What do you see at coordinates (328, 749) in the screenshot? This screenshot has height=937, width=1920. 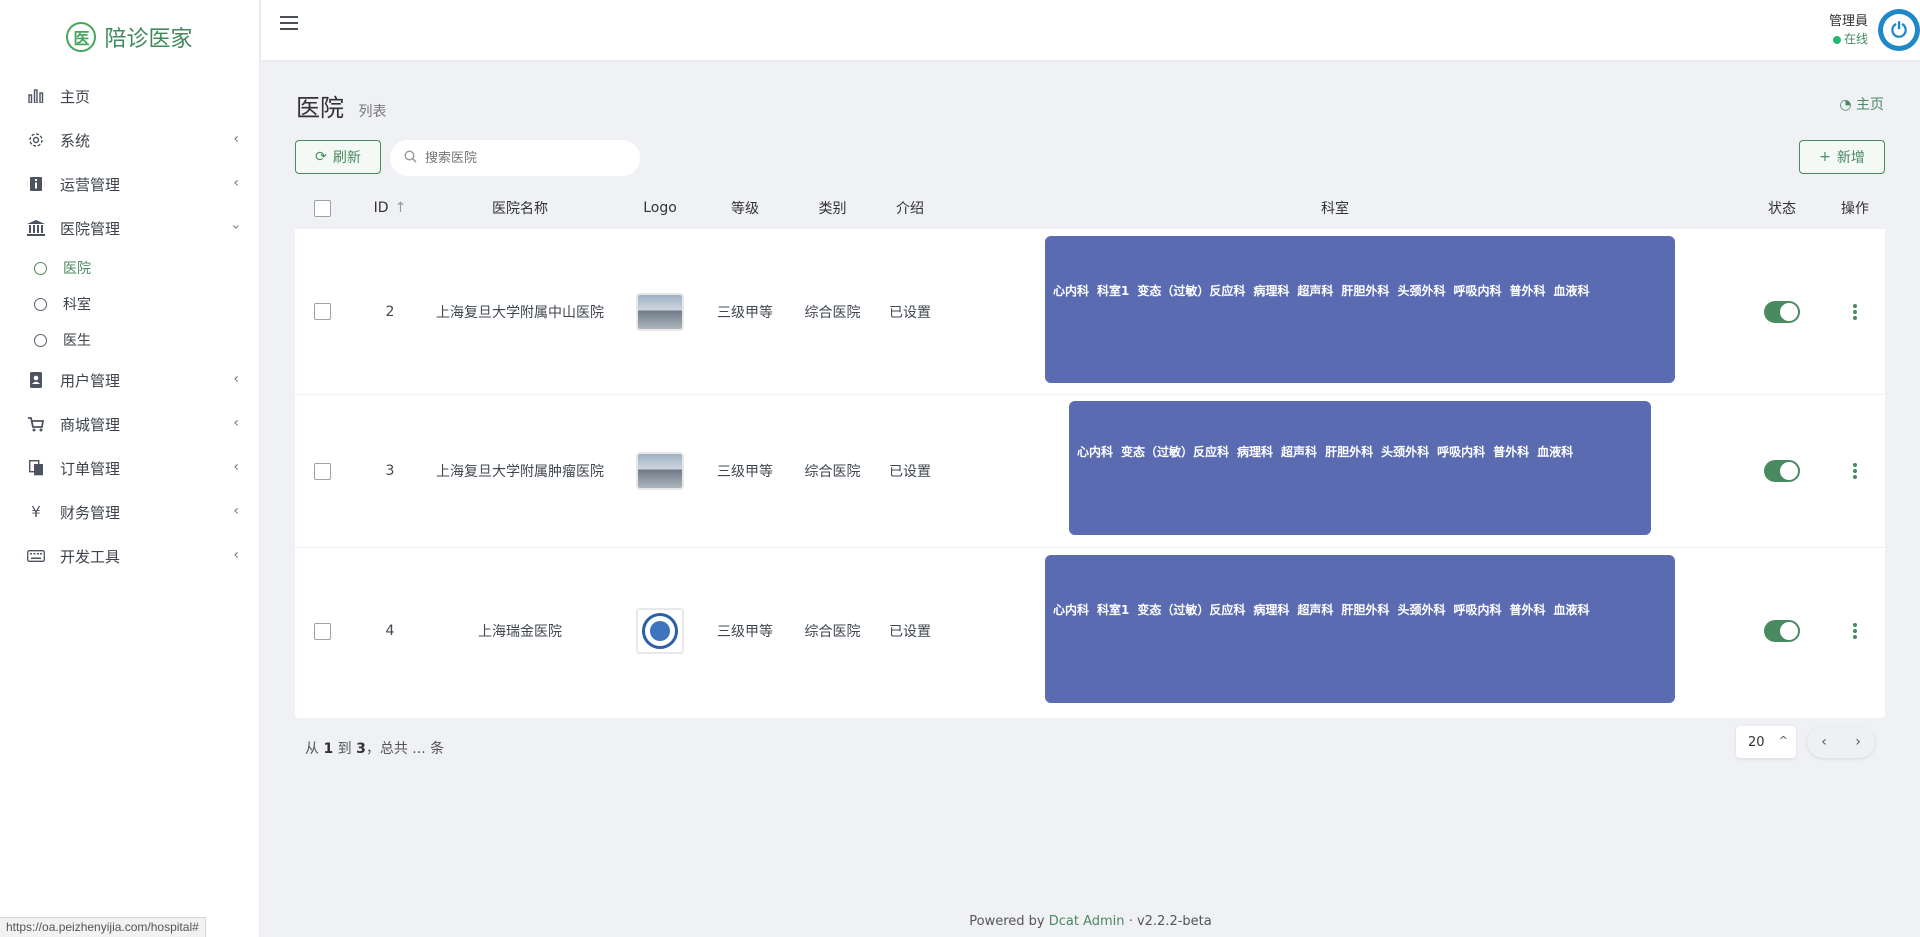 I see `pagination-from: 1` at bounding box center [328, 749].